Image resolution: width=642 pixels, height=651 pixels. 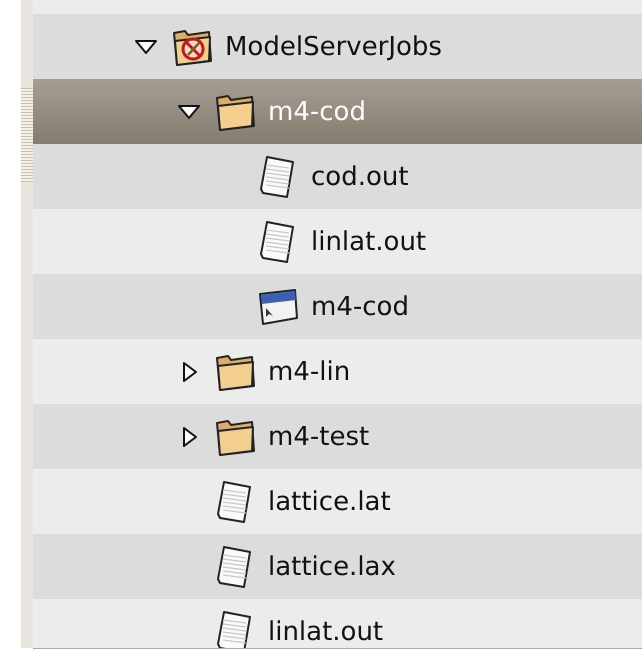 I want to click on item-label: ModelServerJobs, so click(x=333, y=47).